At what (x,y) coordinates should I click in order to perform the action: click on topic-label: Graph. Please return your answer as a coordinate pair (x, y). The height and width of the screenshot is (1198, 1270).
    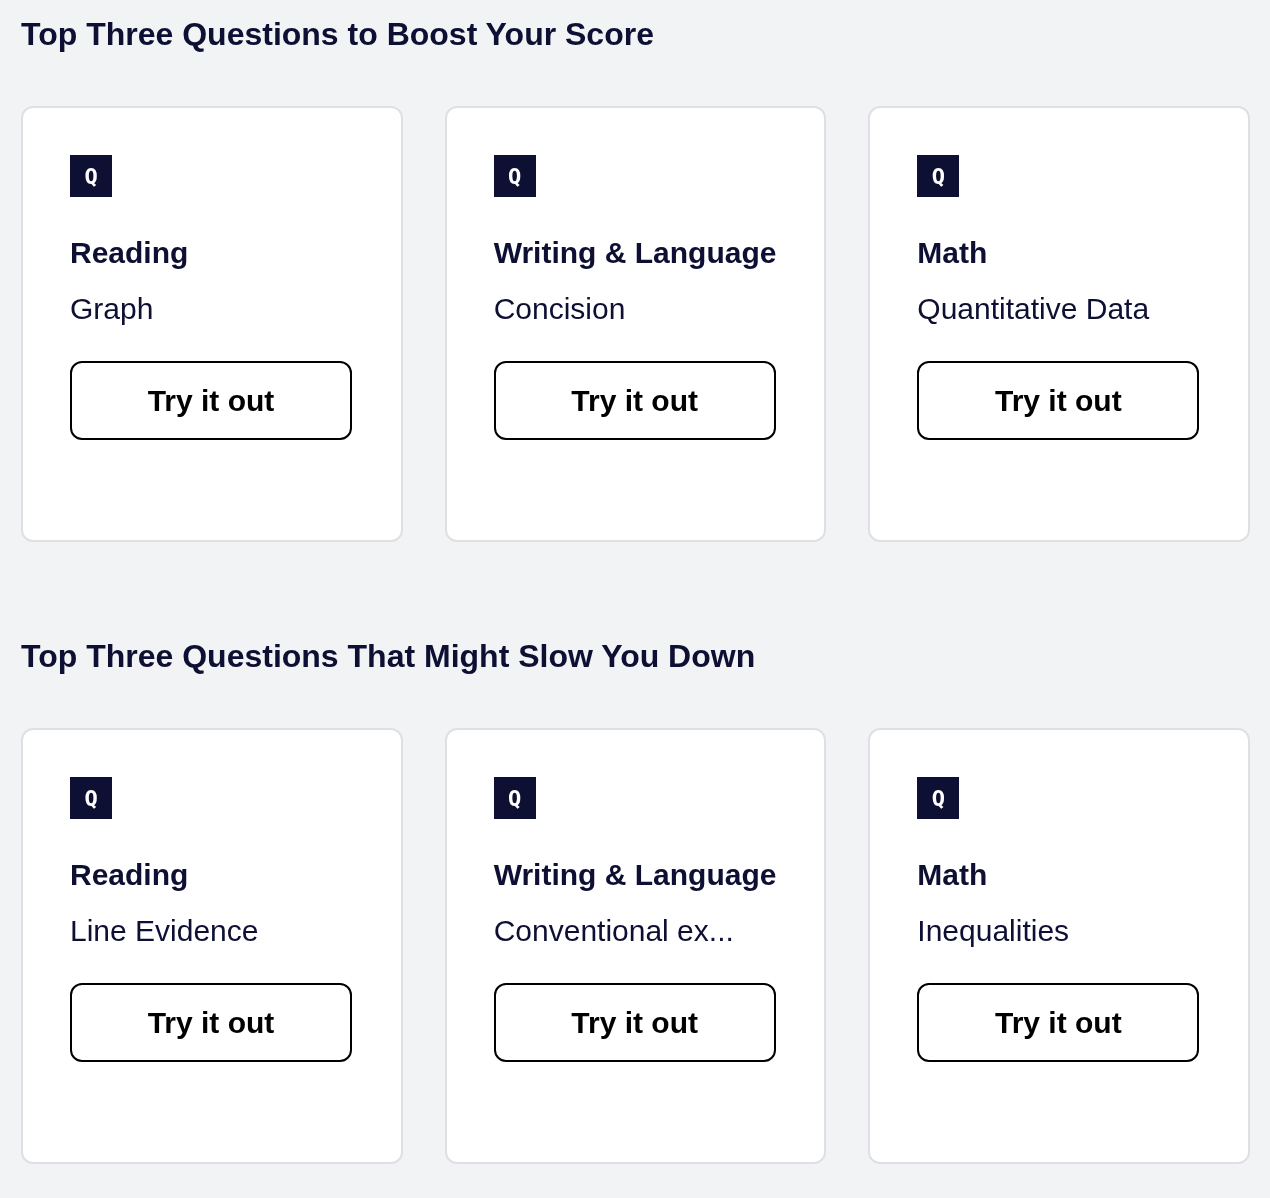
    Looking at the image, I should click on (112, 309).